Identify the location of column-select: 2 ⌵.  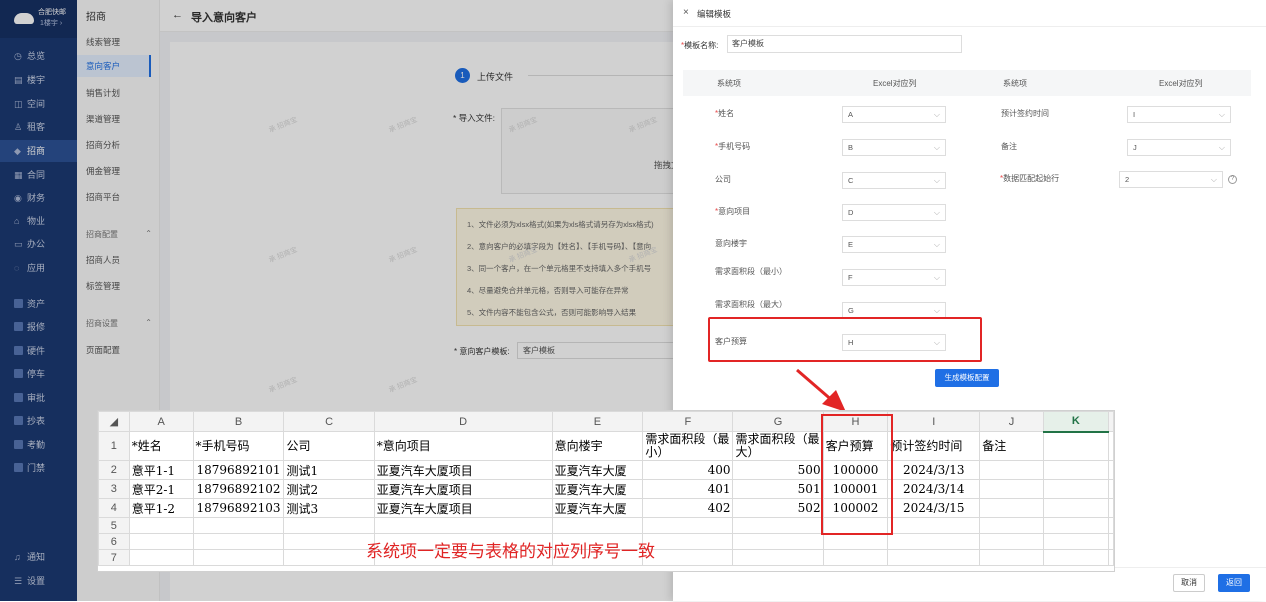
(1171, 179).